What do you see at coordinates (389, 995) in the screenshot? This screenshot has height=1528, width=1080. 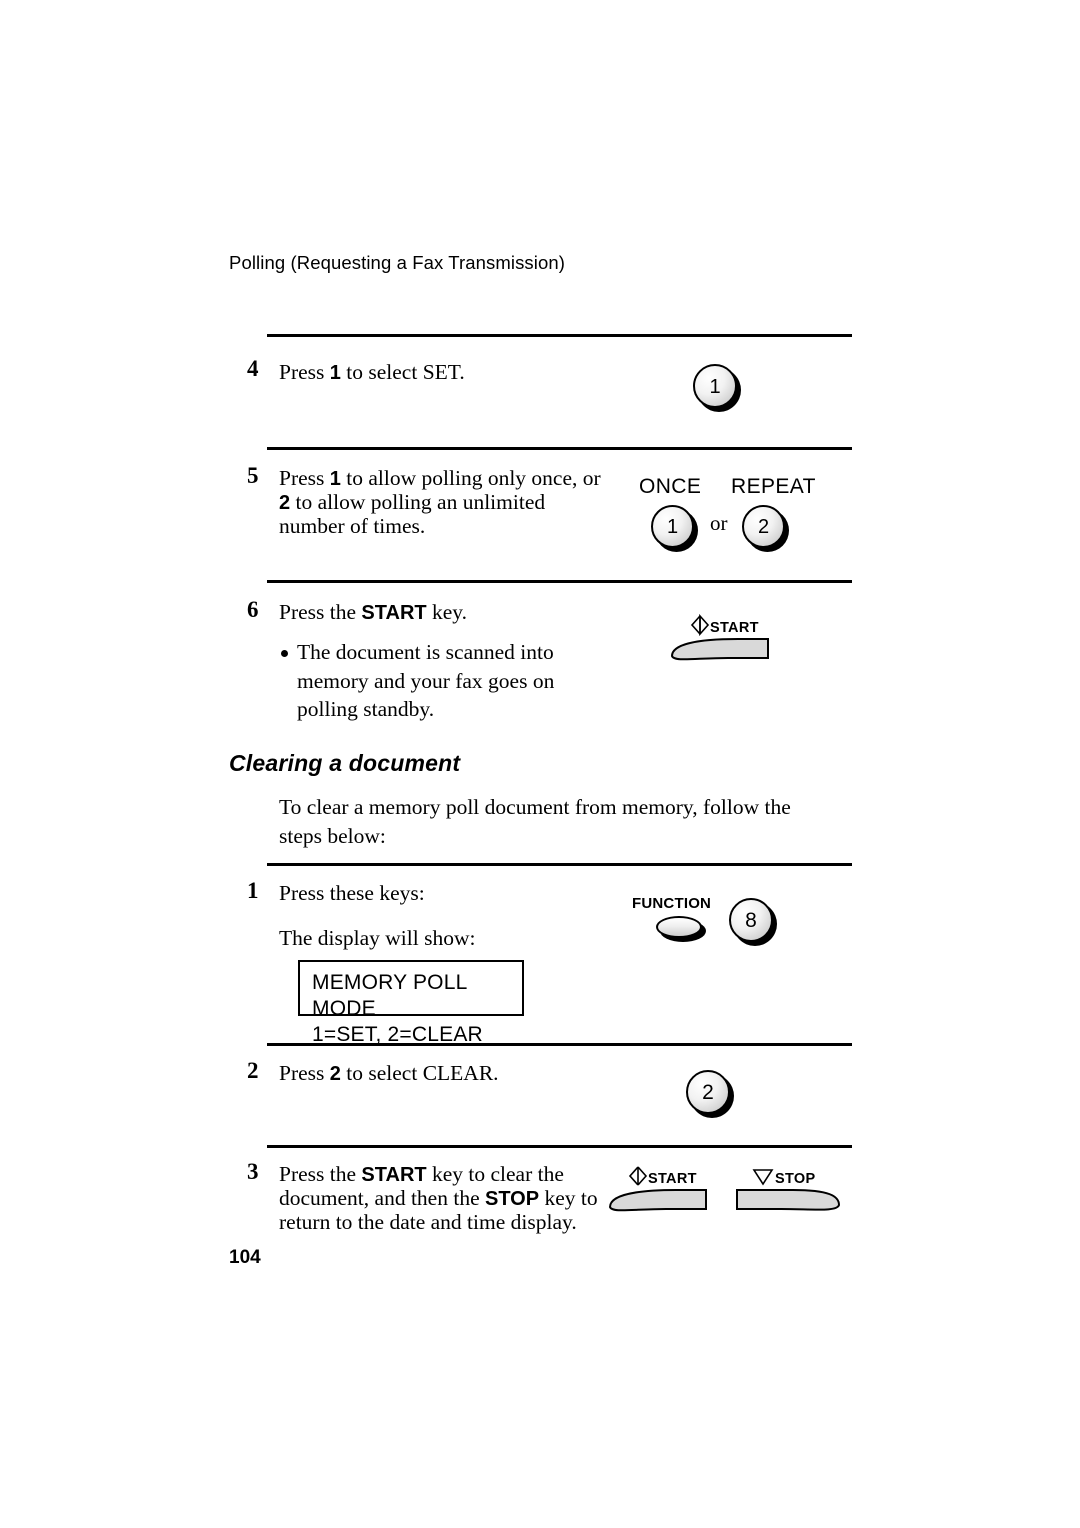 I see `lcd-line-1: MEMORY POLL MODE` at bounding box center [389, 995].